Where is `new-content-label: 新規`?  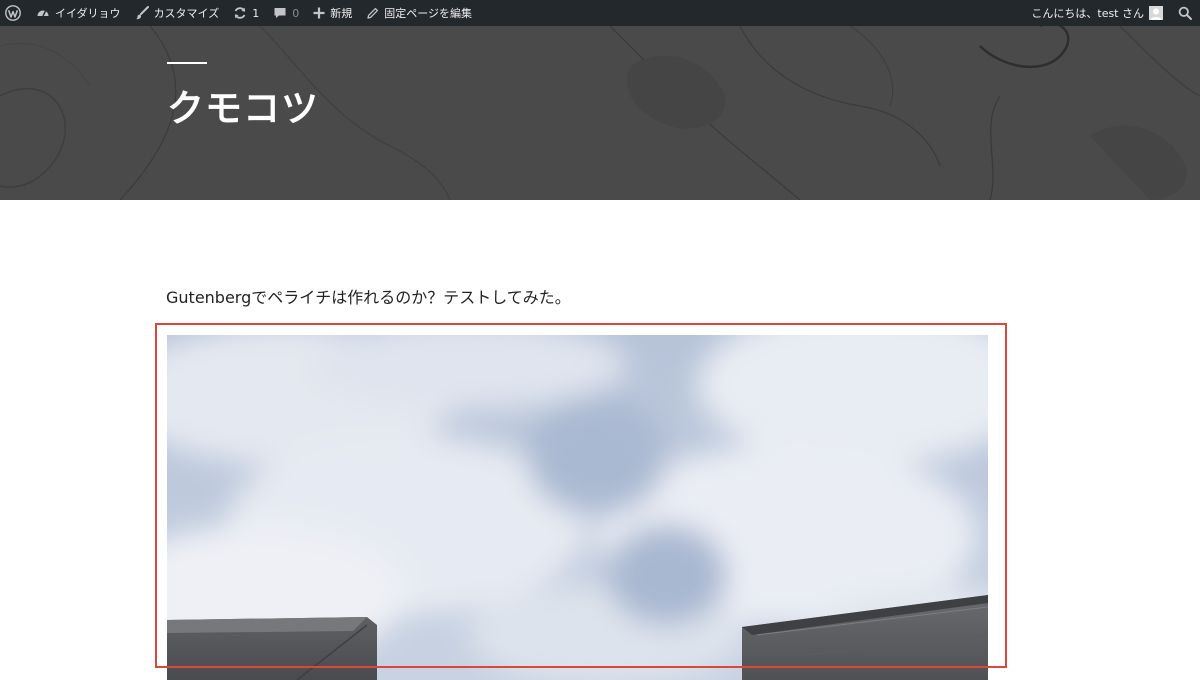 new-content-label: 新規 is located at coordinates (341, 13).